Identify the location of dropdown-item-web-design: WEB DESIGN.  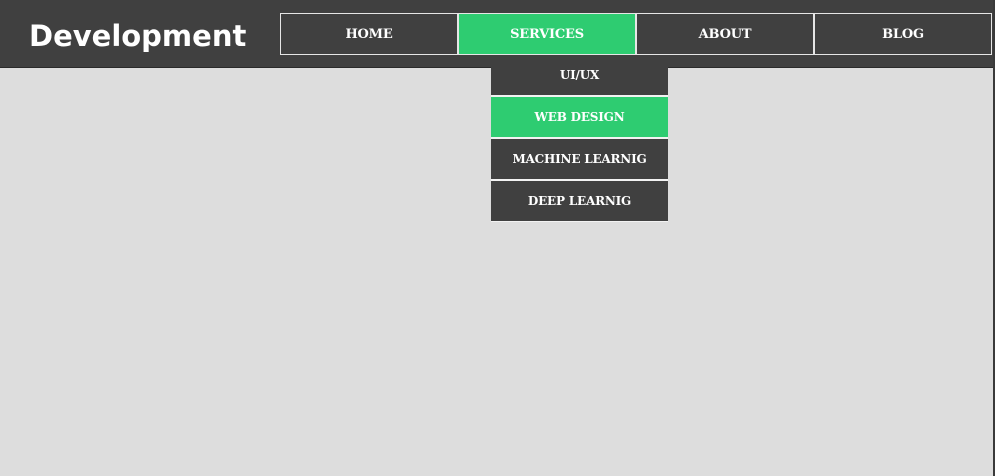
(579, 118).